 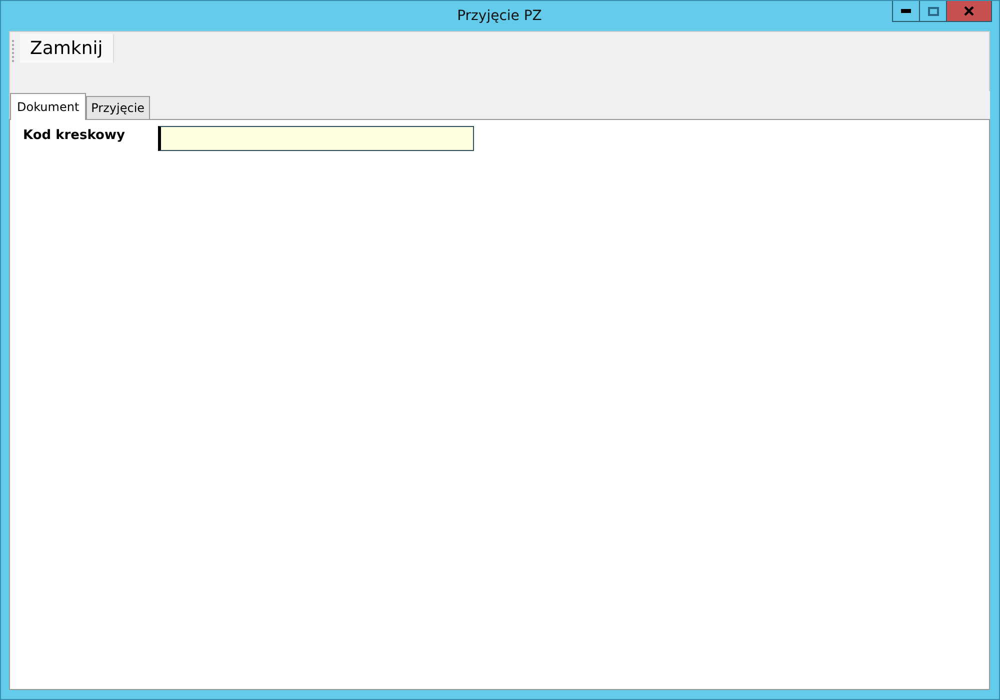 I want to click on close-button, so click(x=969, y=11).